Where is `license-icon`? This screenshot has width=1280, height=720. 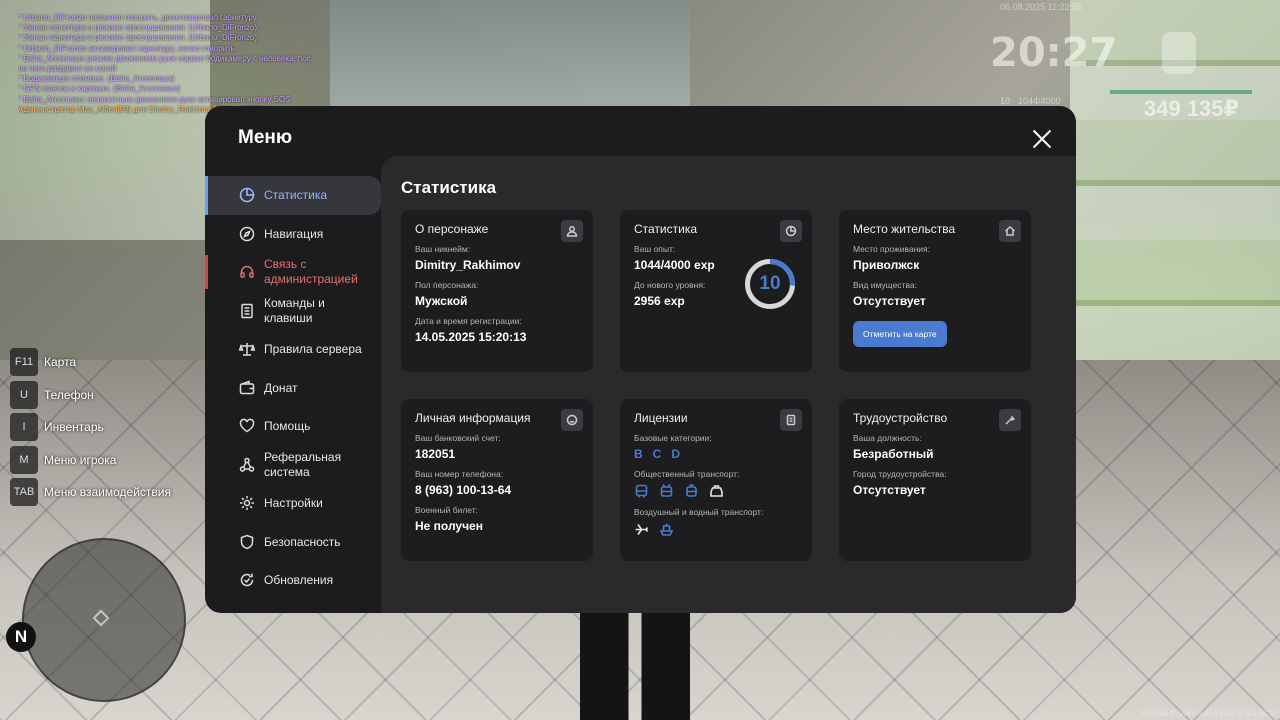
license-icon is located at coordinates (791, 420).